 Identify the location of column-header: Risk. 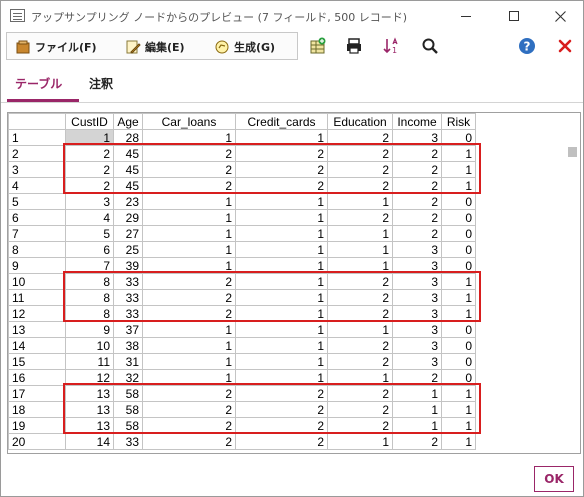
(458, 121).